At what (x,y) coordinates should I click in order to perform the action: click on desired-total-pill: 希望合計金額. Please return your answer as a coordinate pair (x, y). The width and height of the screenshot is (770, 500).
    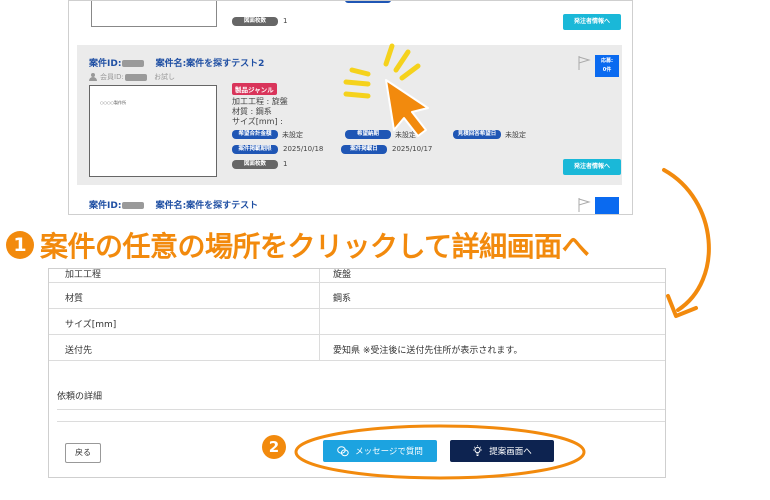
    Looking at the image, I should click on (255, 134).